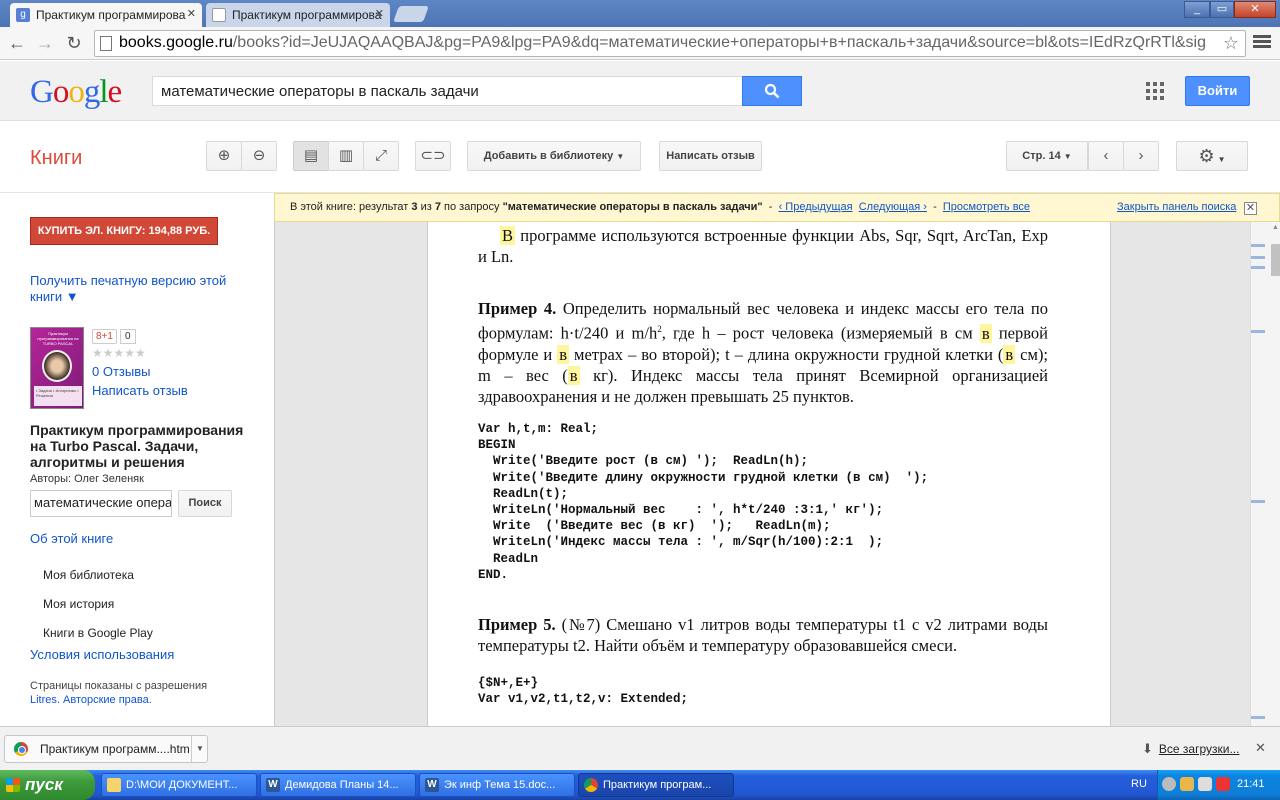 Image resolution: width=1280 pixels, height=800 pixels. Describe the element at coordinates (508, 235) in the screenshot. I see `search-highlight: В` at that location.